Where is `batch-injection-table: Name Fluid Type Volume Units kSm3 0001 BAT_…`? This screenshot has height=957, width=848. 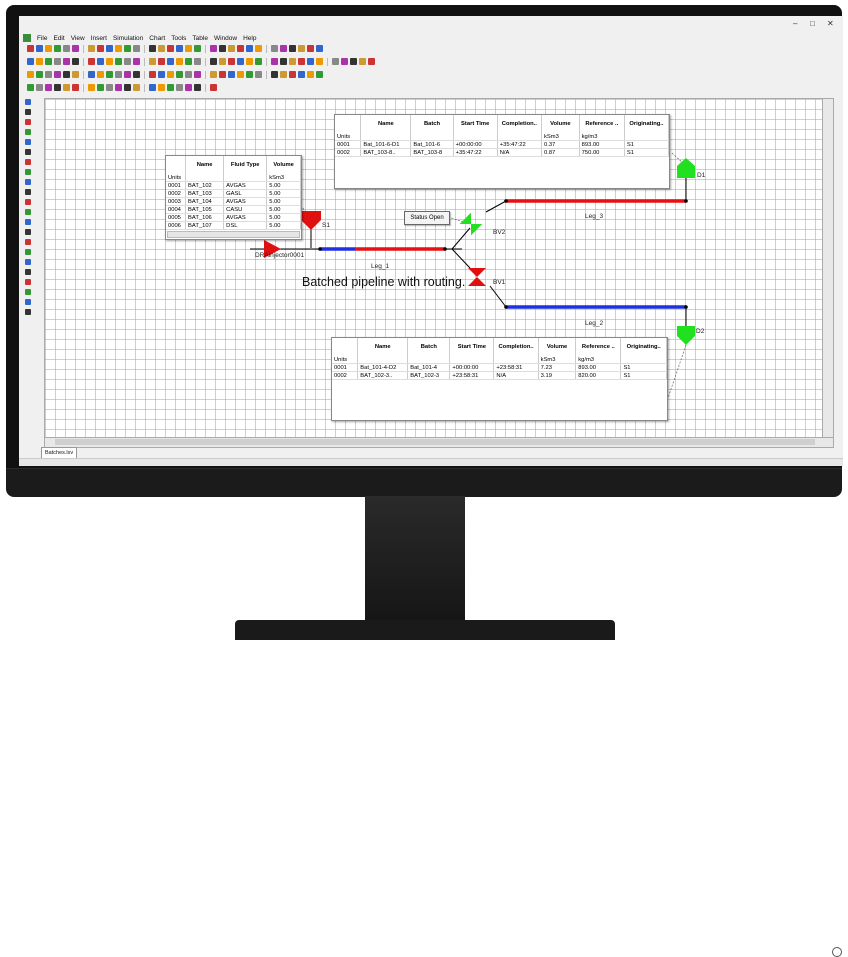 batch-injection-table: Name Fluid Type Volume Units kSm3 0001 BAT_… is located at coordinates (233, 197).